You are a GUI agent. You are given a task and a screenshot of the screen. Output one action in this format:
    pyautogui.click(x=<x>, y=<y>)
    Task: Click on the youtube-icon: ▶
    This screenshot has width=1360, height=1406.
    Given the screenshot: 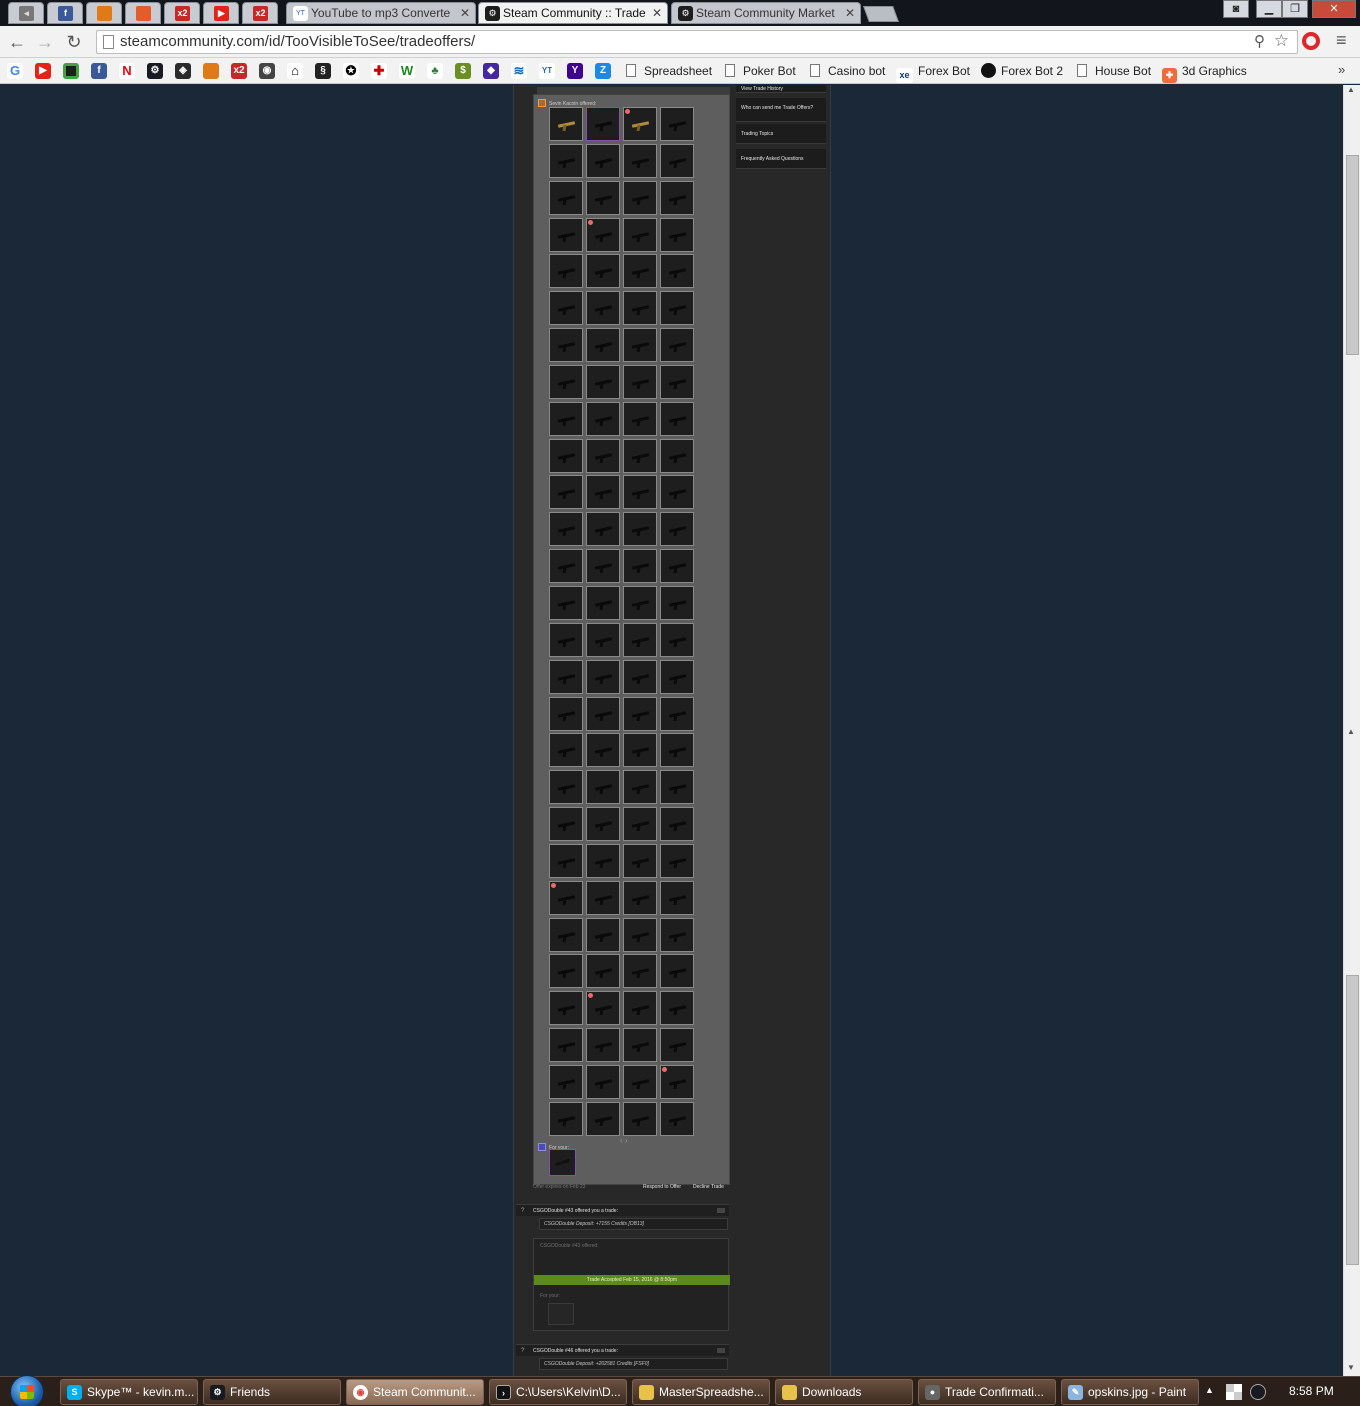 What is the action you would take?
    pyautogui.click(x=43, y=71)
    